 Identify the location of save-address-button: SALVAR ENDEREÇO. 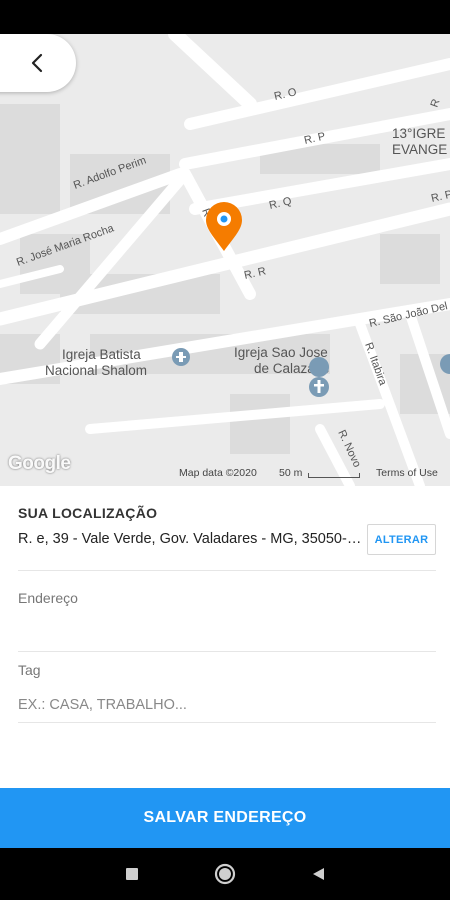
(225, 818).